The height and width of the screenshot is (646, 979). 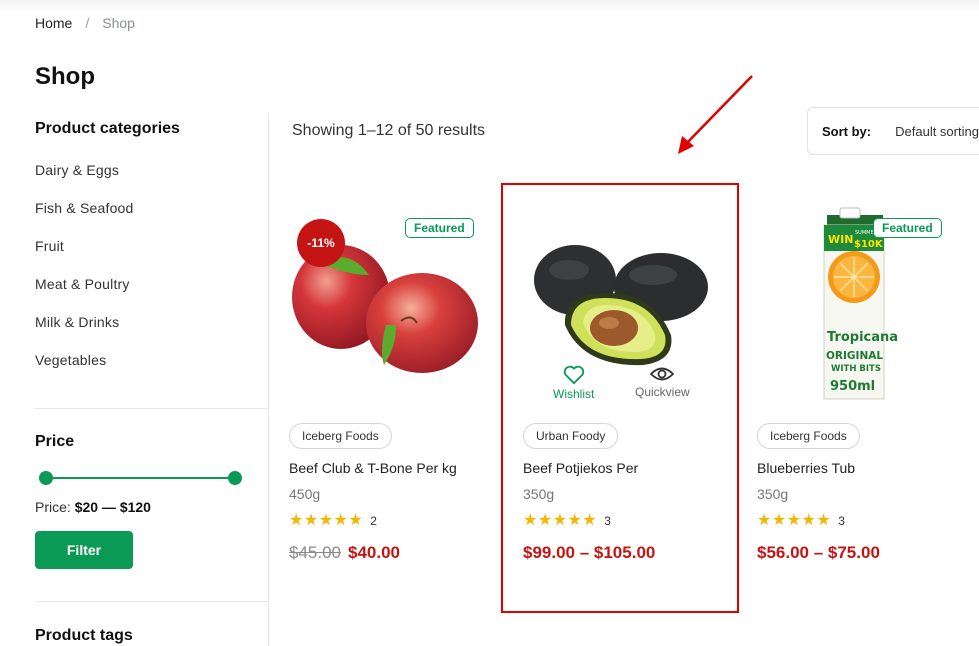 What do you see at coordinates (118, 23) in the screenshot?
I see `breadcrumb-current: Shop` at bounding box center [118, 23].